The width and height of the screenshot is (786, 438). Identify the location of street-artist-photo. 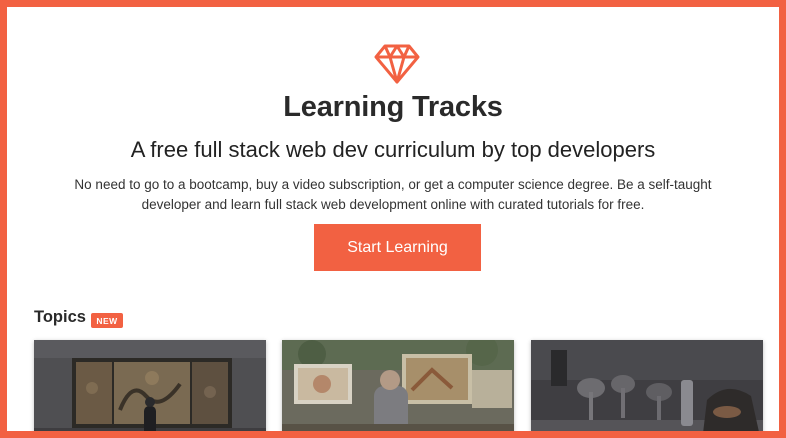
(398, 385).